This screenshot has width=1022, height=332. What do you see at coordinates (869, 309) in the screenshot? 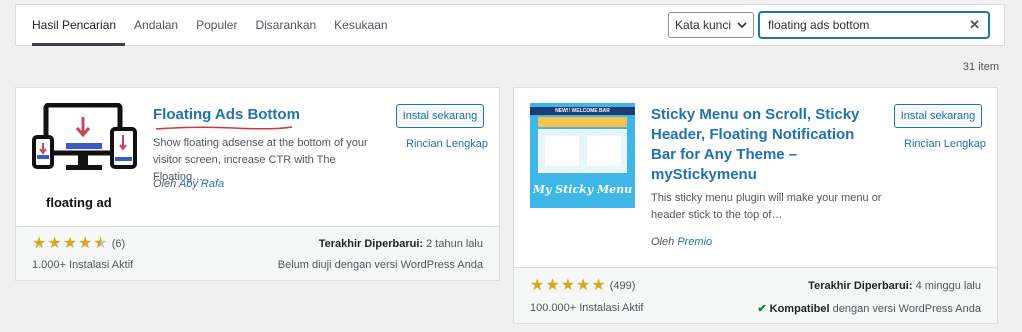
I see `compatibility: ✔ Kompatibel dengan versi WordPress Anda` at bounding box center [869, 309].